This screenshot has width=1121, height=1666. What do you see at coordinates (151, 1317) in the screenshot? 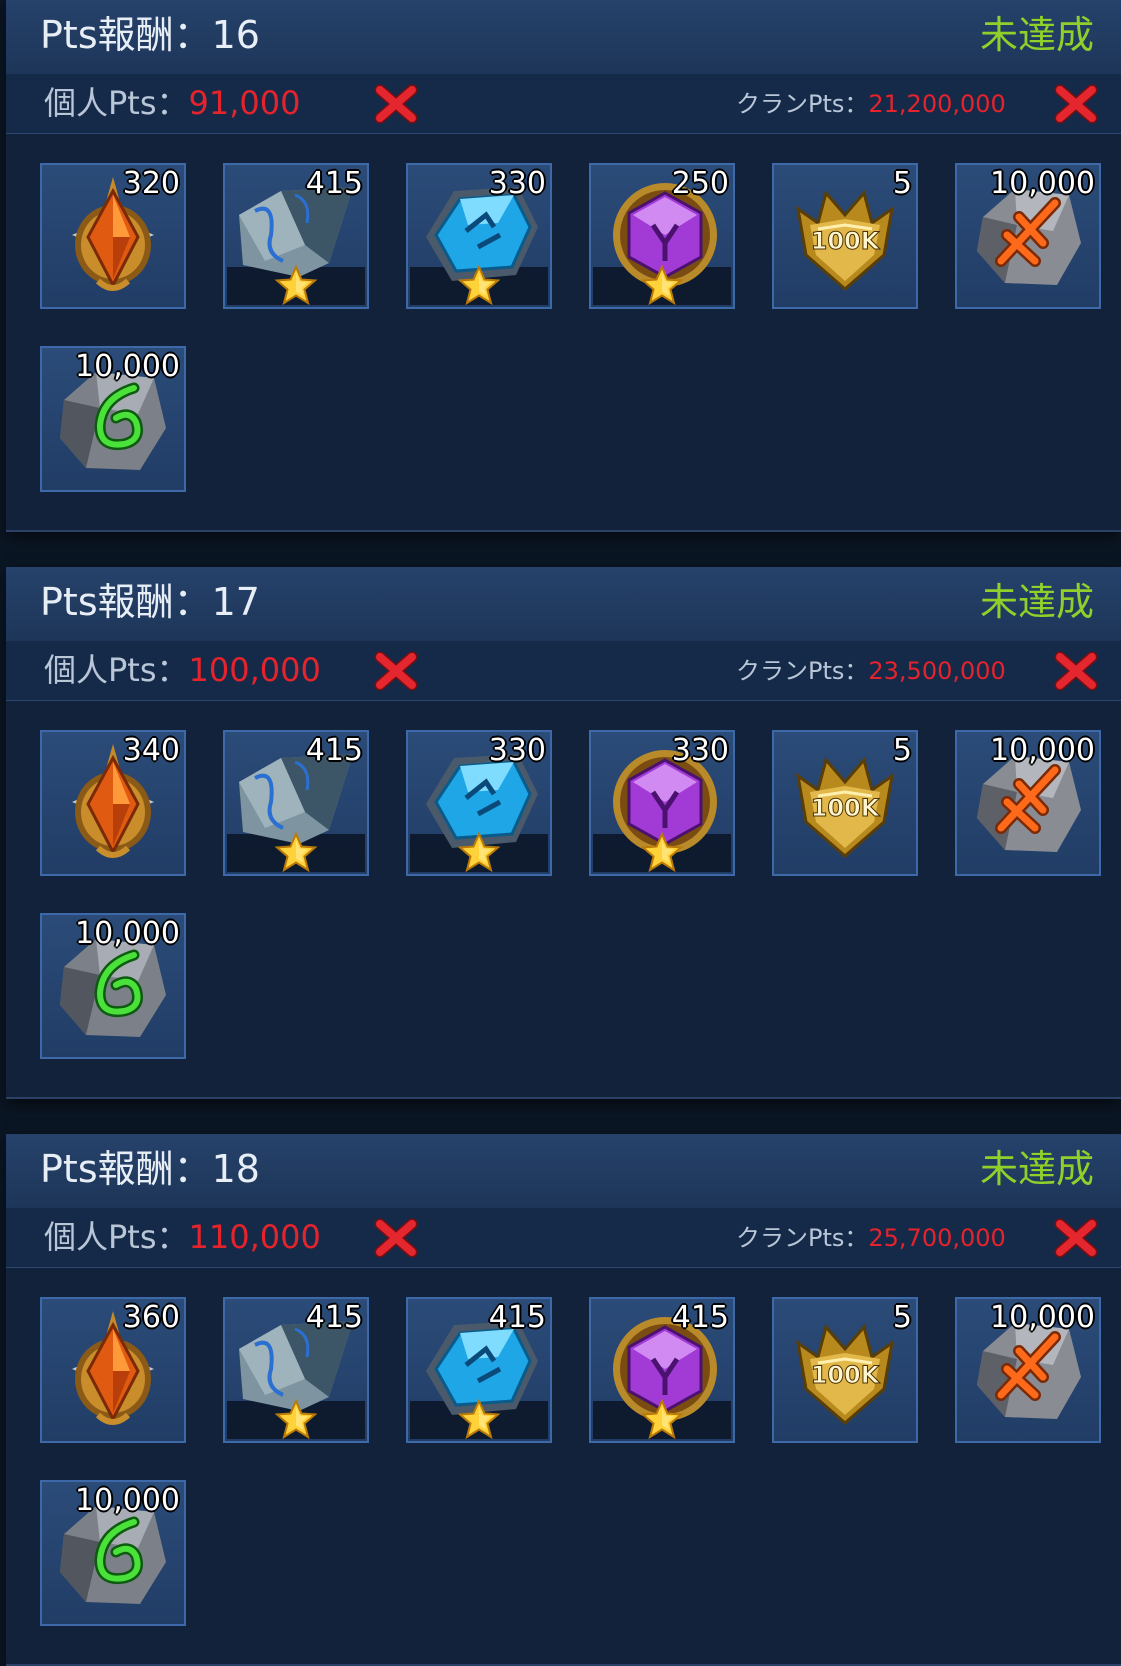
I see `item-quantity: 360` at bounding box center [151, 1317].